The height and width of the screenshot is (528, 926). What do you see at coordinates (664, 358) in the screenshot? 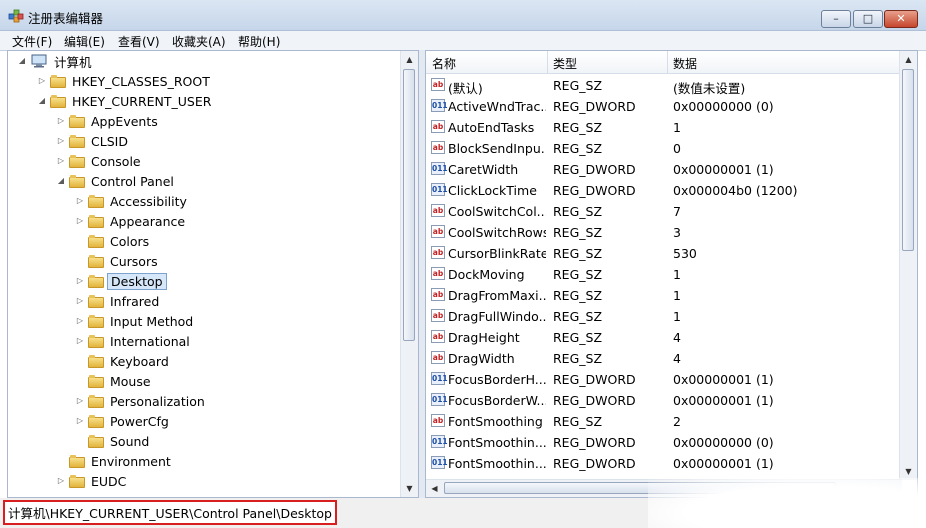
I see `registry-value-row: ab DragWidth REG_SZ 4` at bounding box center [664, 358].